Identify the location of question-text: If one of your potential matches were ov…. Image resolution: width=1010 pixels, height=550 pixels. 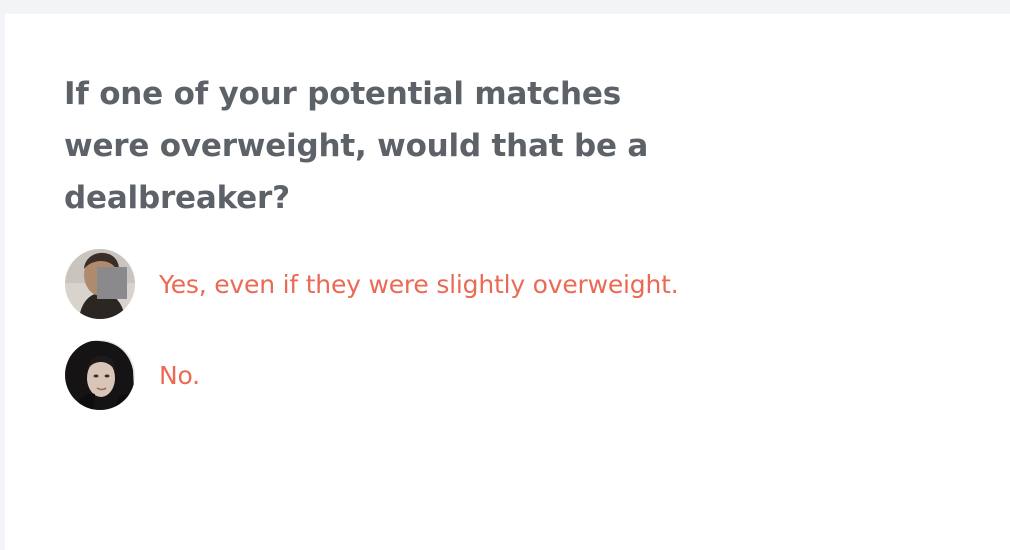
(356, 146).